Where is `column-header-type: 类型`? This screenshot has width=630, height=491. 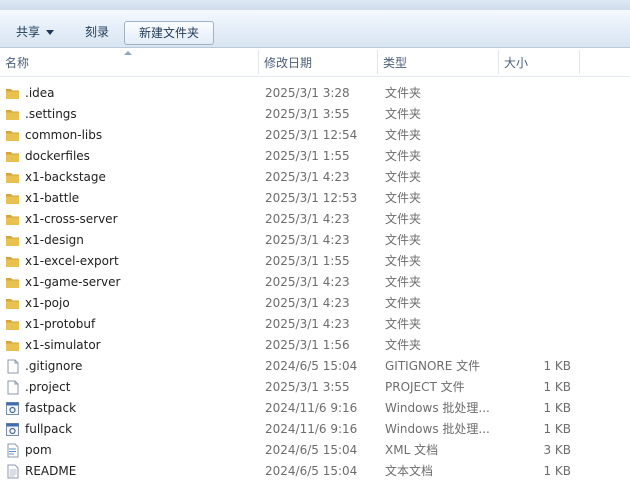 column-header-type: 类型 is located at coordinates (438, 62).